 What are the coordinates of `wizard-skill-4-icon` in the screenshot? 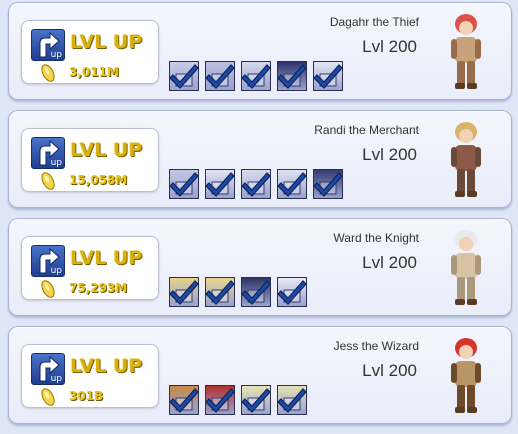 It's located at (292, 400).